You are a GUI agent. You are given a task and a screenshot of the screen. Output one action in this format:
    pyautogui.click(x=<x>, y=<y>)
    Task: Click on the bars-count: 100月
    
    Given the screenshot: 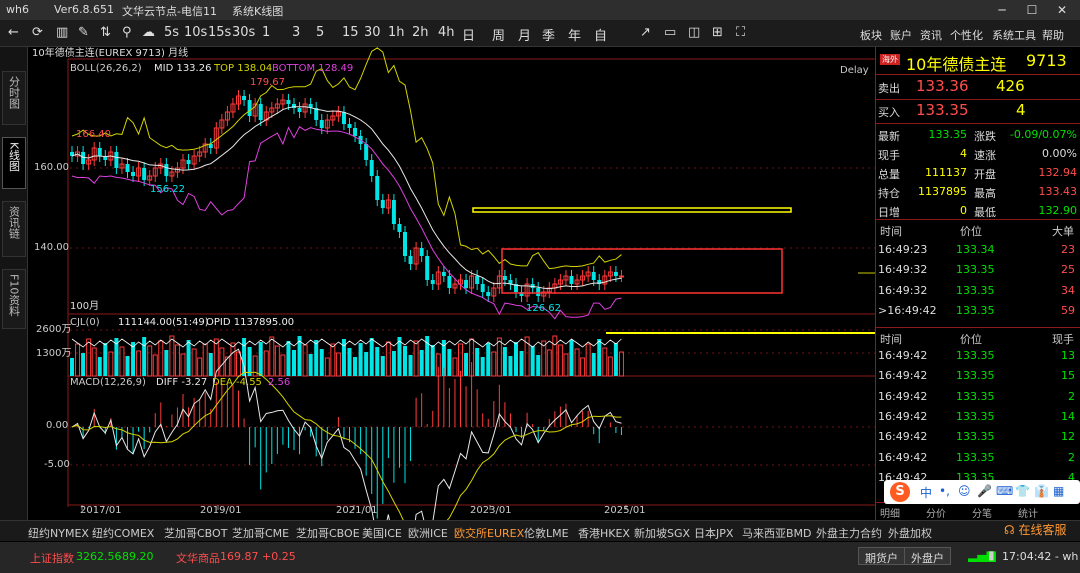 What is the action you would take?
    pyautogui.click(x=85, y=306)
    